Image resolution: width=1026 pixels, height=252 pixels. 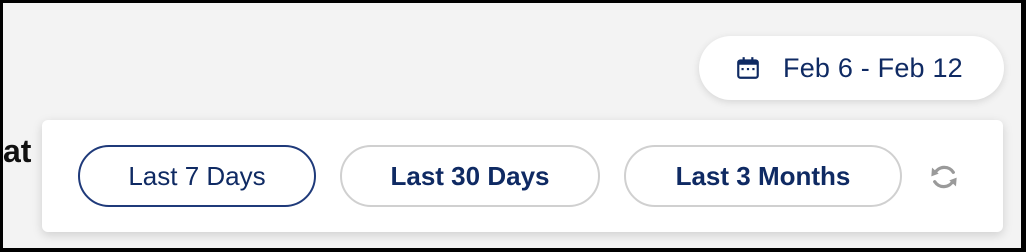 I want to click on date-range-picker: Feb 6 - Feb 12, so click(x=851, y=68).